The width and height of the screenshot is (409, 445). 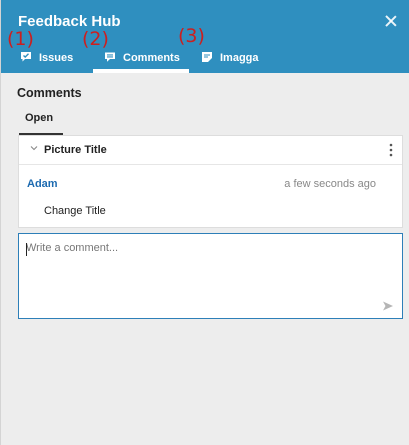 I want to click on annotation-1: (1), so click(x=20, y=39).